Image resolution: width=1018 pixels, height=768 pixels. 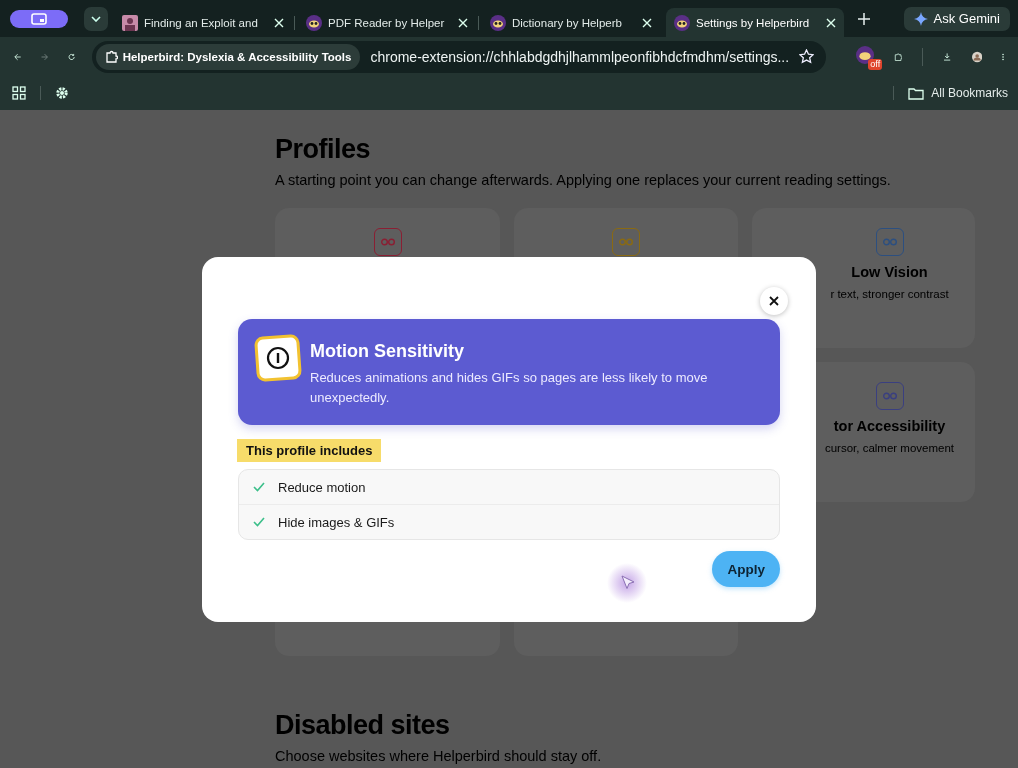 What do you see at coordinates (627, 583) in the screenshot?
I see `cursor-icon` at bounding box center [627, 583].